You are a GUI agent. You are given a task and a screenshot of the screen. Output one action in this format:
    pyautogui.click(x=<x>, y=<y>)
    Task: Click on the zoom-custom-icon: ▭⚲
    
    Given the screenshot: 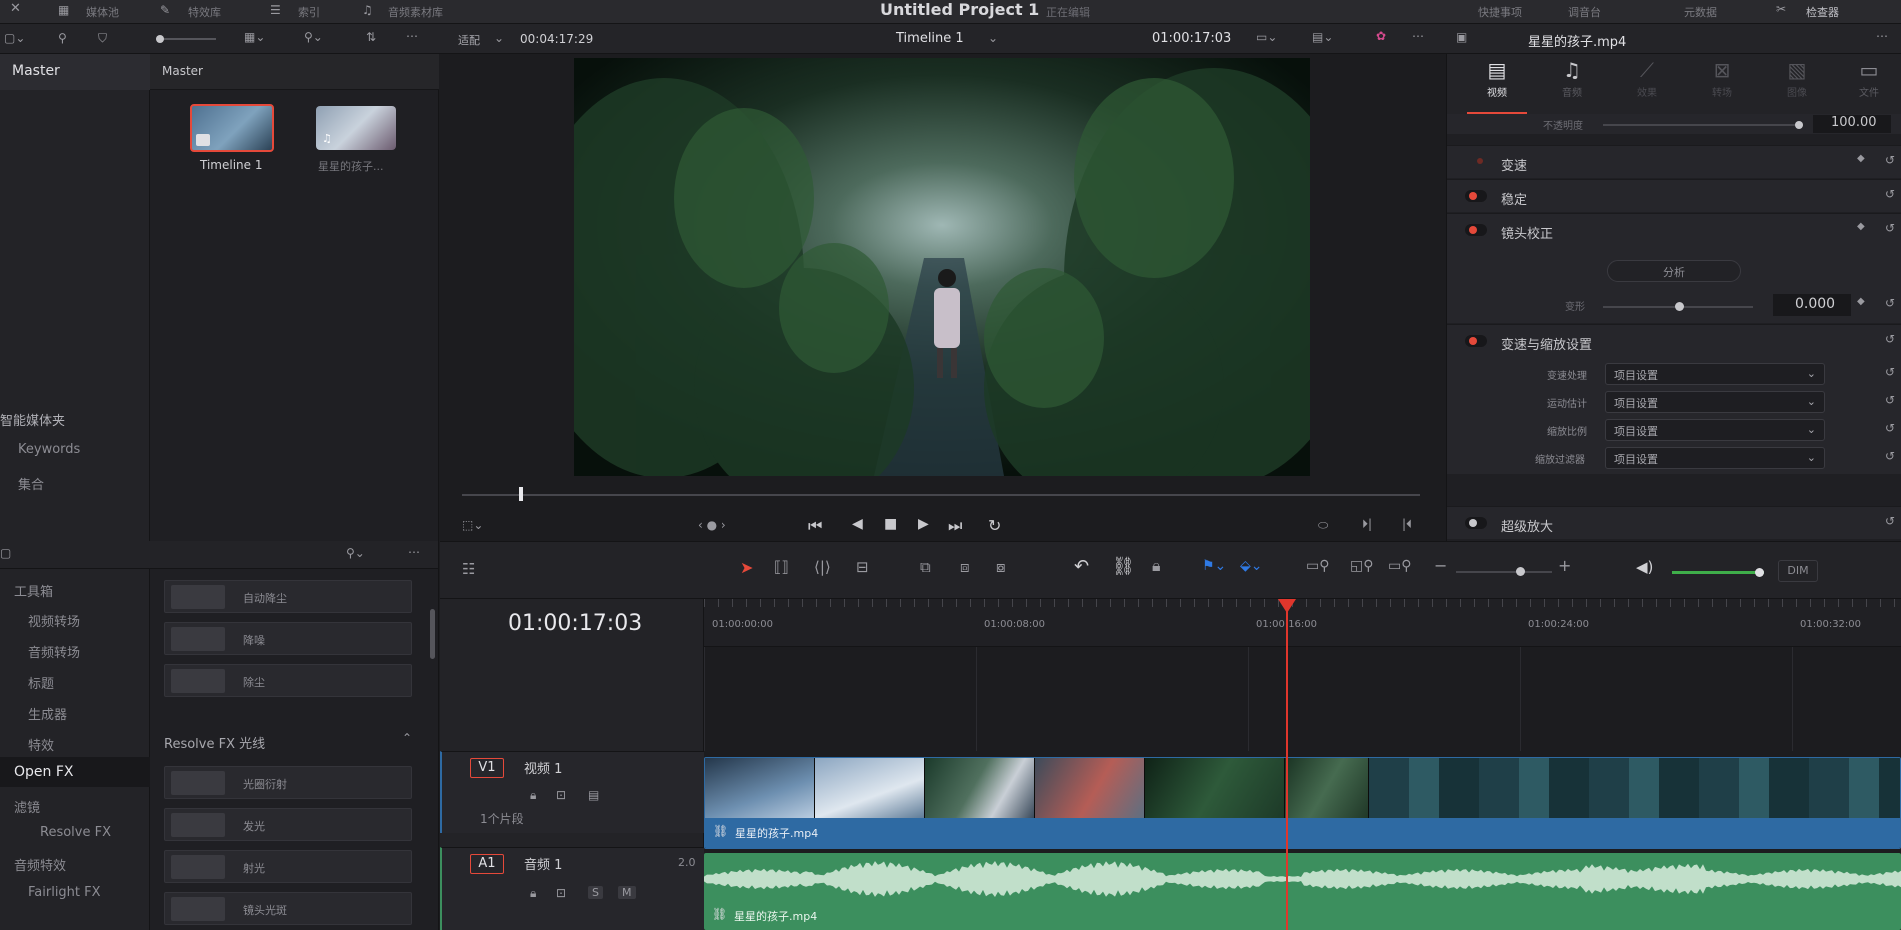 What is the action you would take?
    pyautogui.click(x=1399, y=566)
    